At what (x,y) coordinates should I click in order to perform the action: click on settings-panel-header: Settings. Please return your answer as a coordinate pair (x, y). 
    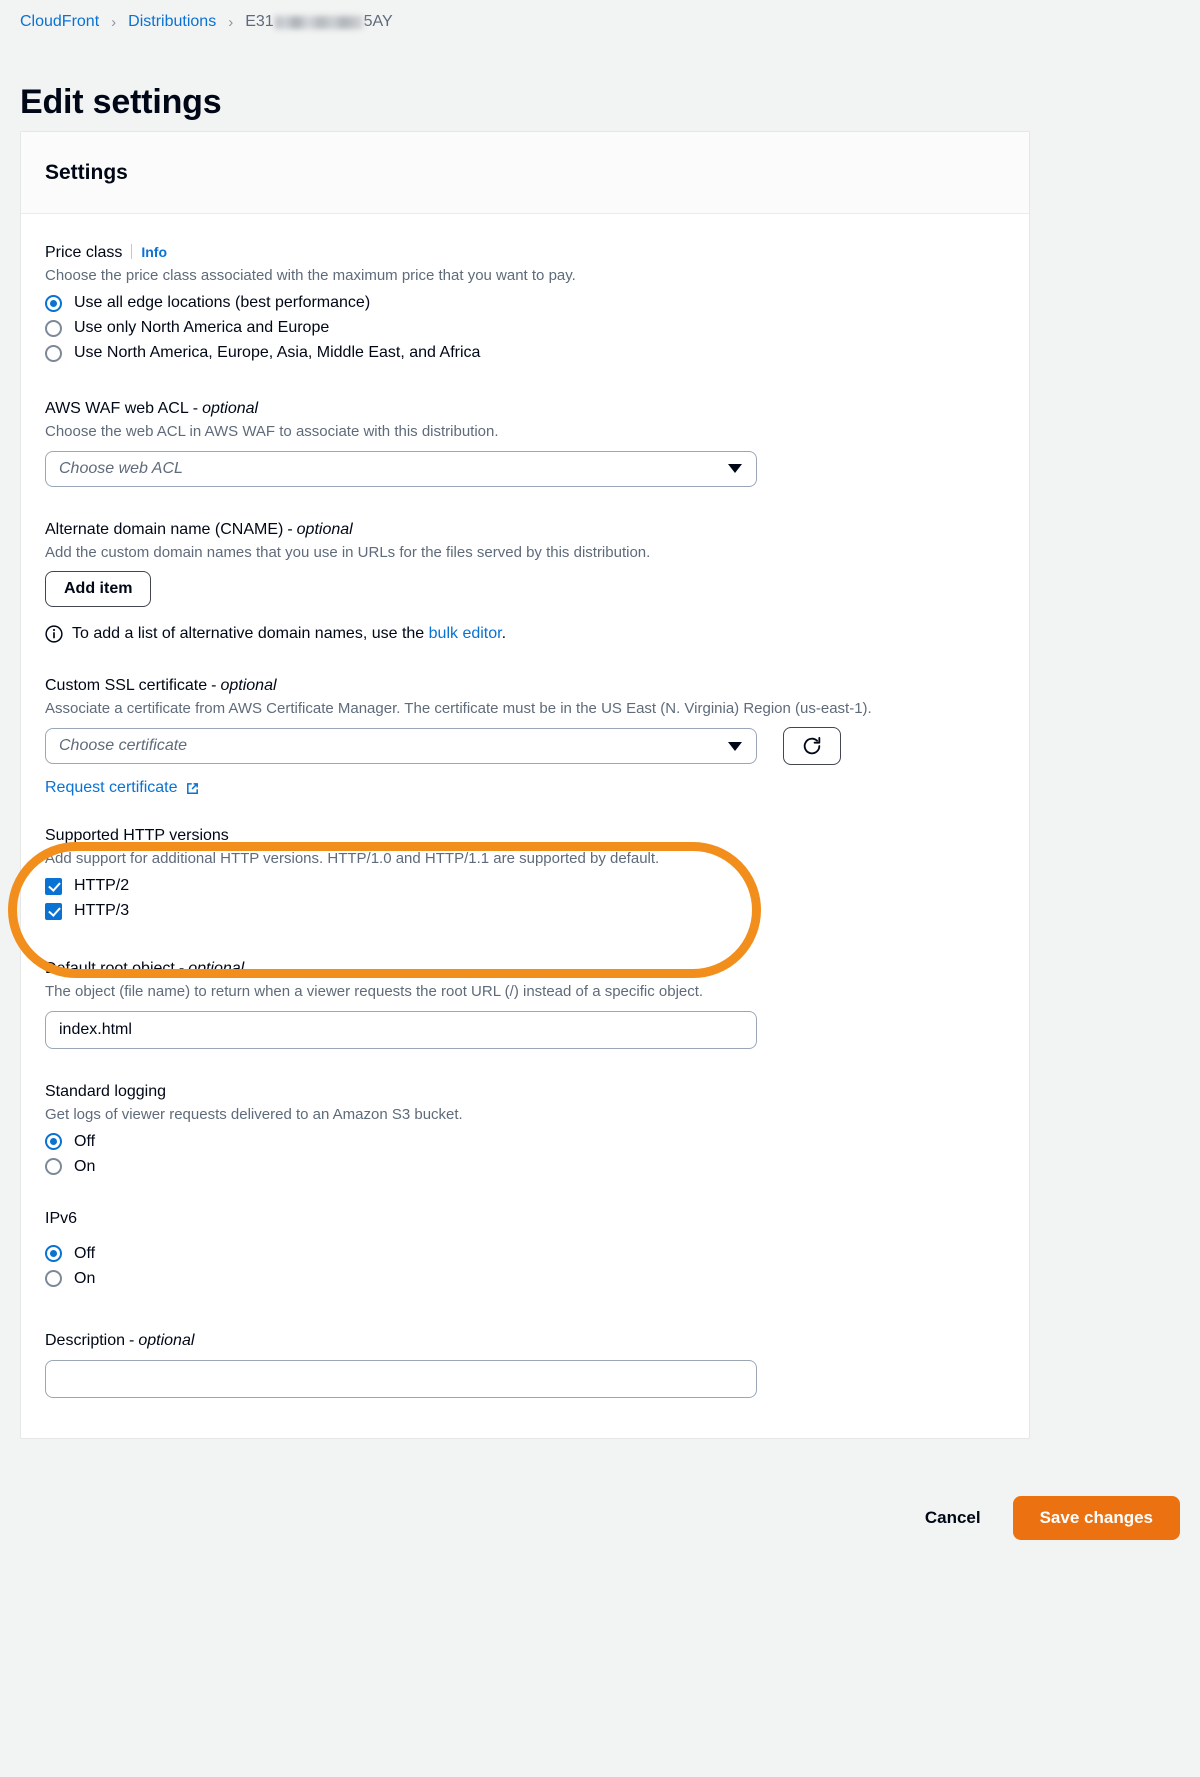
    Looking at the image, I should click on (525, 173).